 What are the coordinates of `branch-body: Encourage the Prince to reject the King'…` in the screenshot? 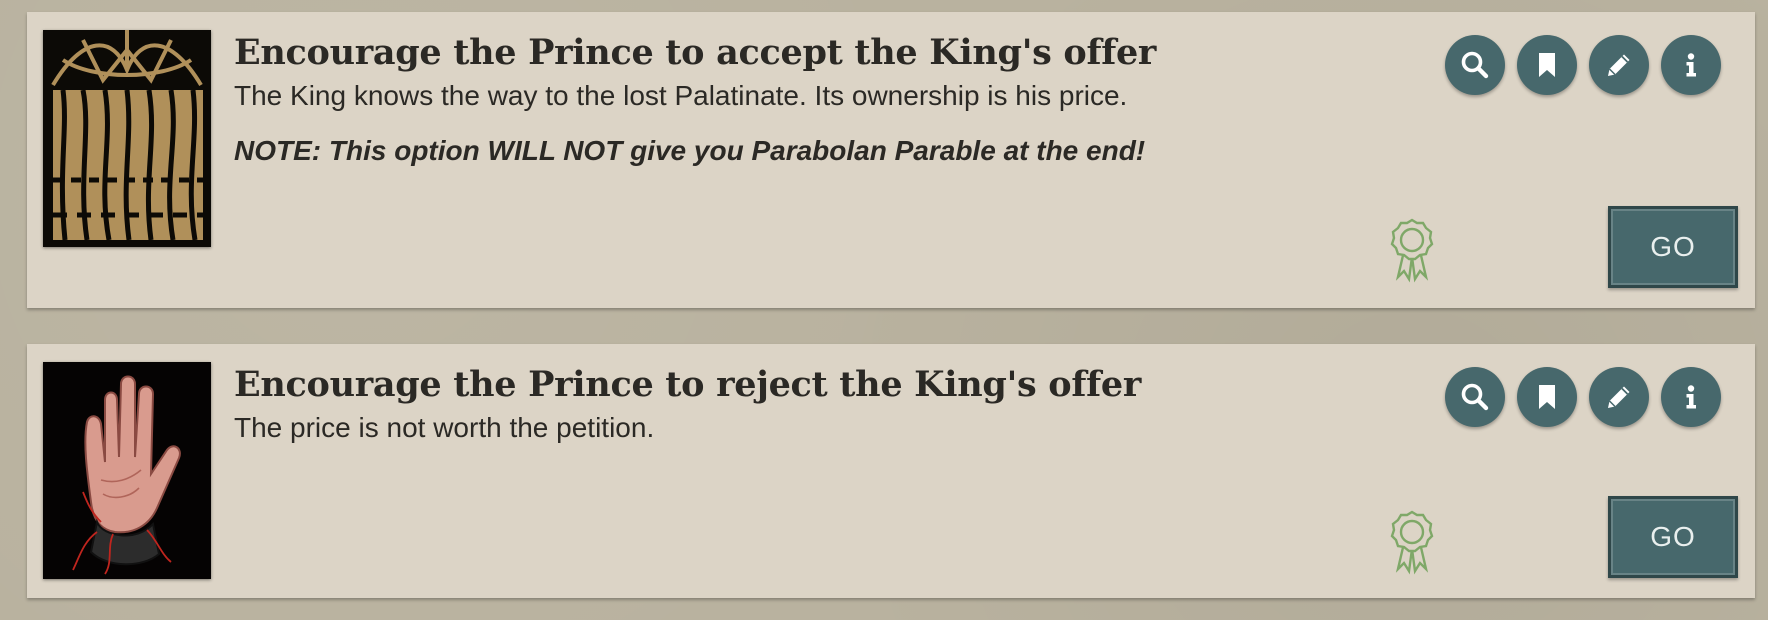 It's located at (854, 404).